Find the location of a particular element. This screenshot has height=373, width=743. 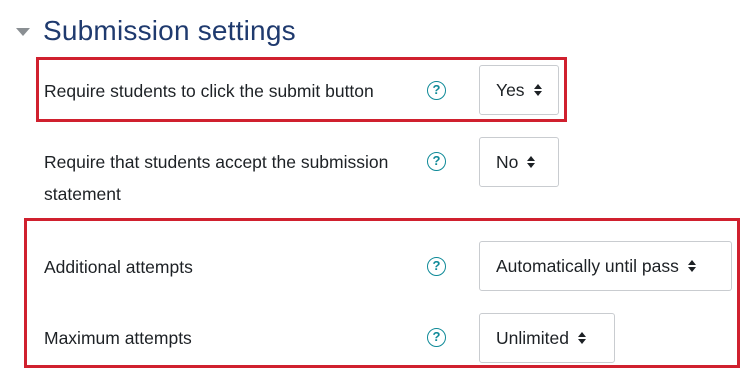

highlight-box-submit-button is located at coordinates (301, 89).